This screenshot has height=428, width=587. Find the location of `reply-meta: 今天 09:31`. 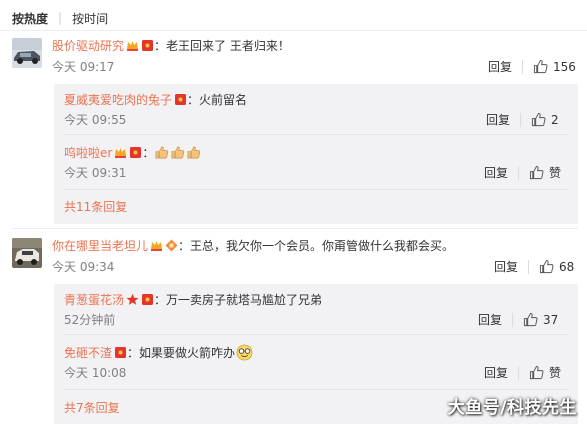

reply-meta: 今天 09:31 is located at coordinates (95, 172).